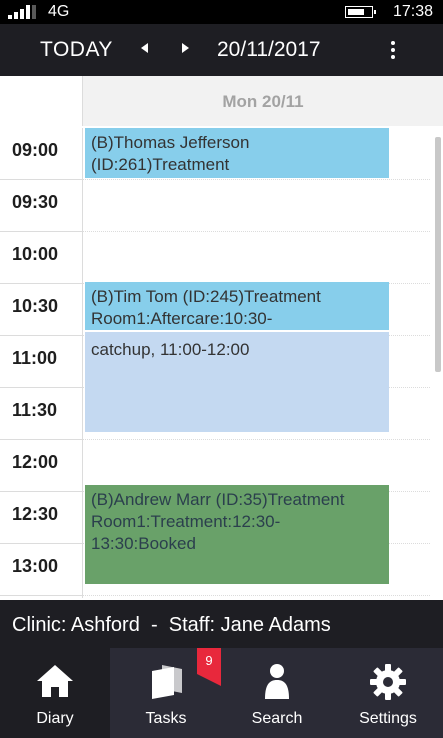  What do you see at coordinates (105, 625) in the screenshot?
I see `clinic-name: Ashford` at bounding box center [105, 625].